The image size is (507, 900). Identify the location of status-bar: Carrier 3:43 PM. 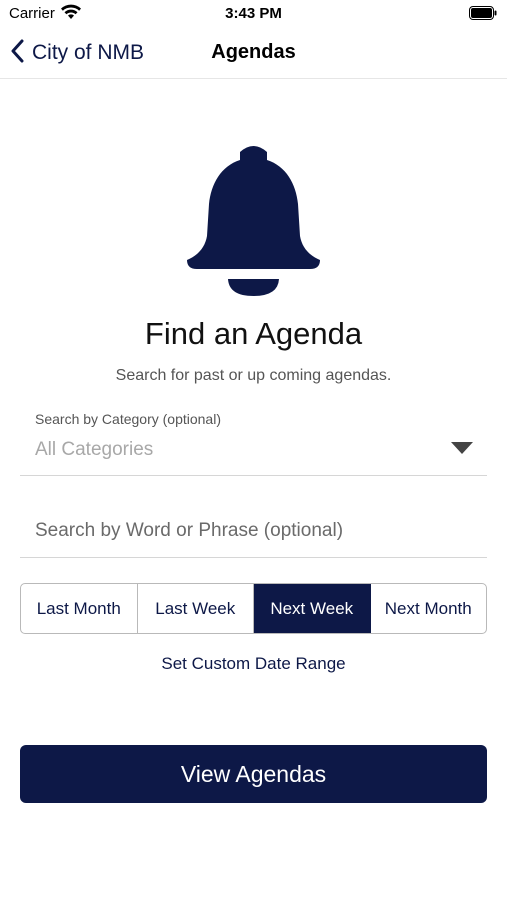
(253, 15).